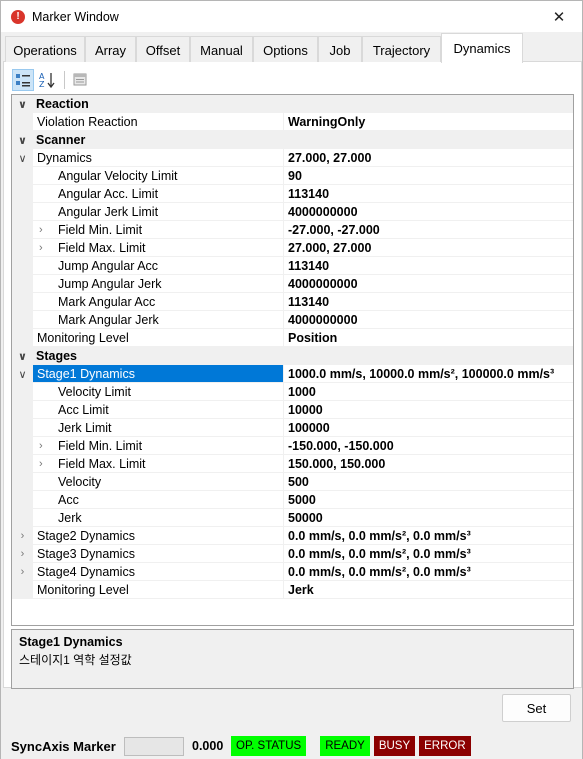  Describe the element at coordinates (428, 338) in the screenshot. I see `property-value: Position` at that location.